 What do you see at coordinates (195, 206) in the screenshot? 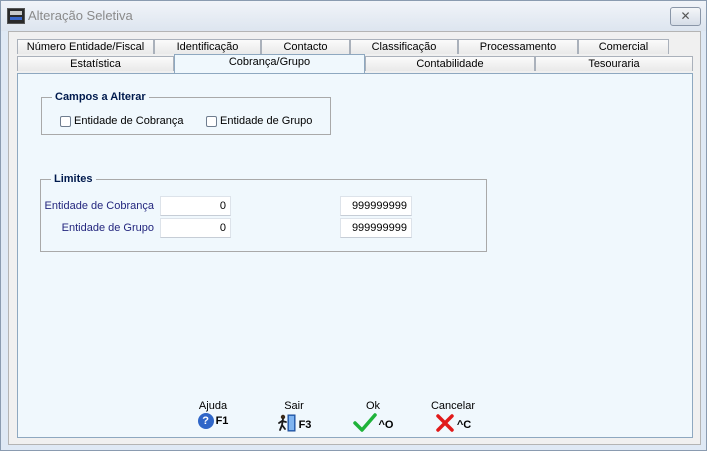
I see `entidade-cobranca-from-field: 0` at bounding box center [195, 206].